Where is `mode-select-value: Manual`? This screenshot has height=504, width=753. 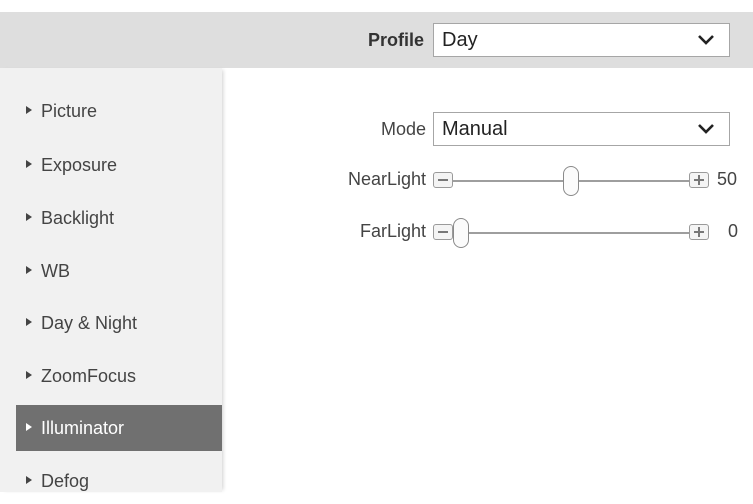
mode-select-value: Manual is located at coordinates (475, 129).